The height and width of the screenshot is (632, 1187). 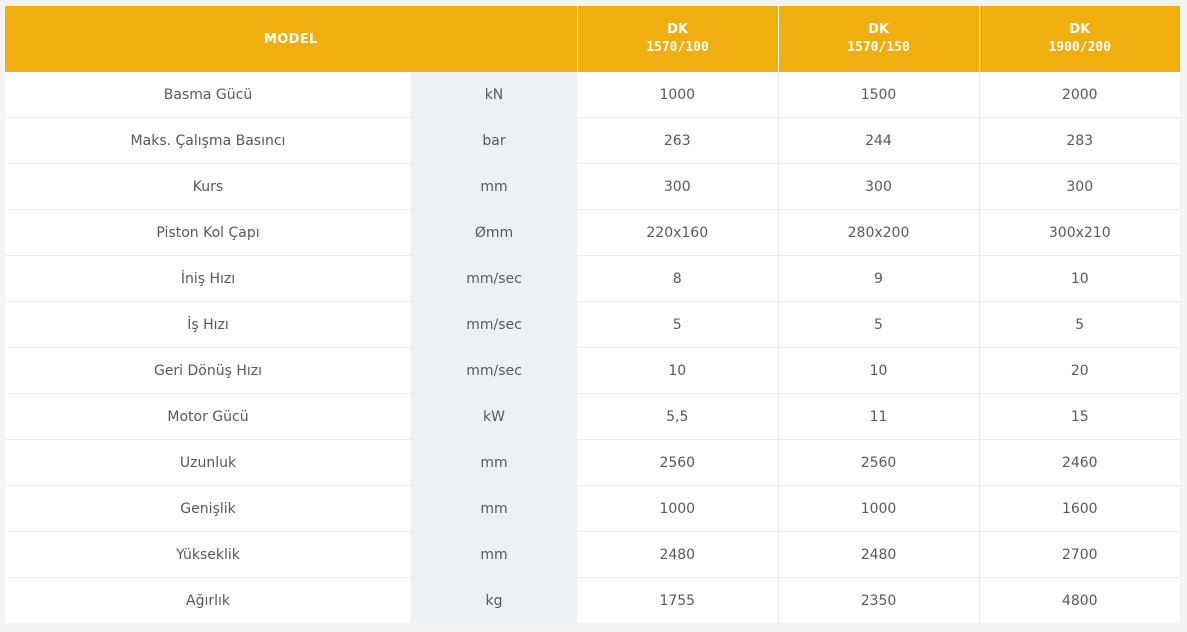 What do you see at coordinates (1079, 462) in the screenshot?
I see `spec-value: 2460` at bounding box center [1079, 462].